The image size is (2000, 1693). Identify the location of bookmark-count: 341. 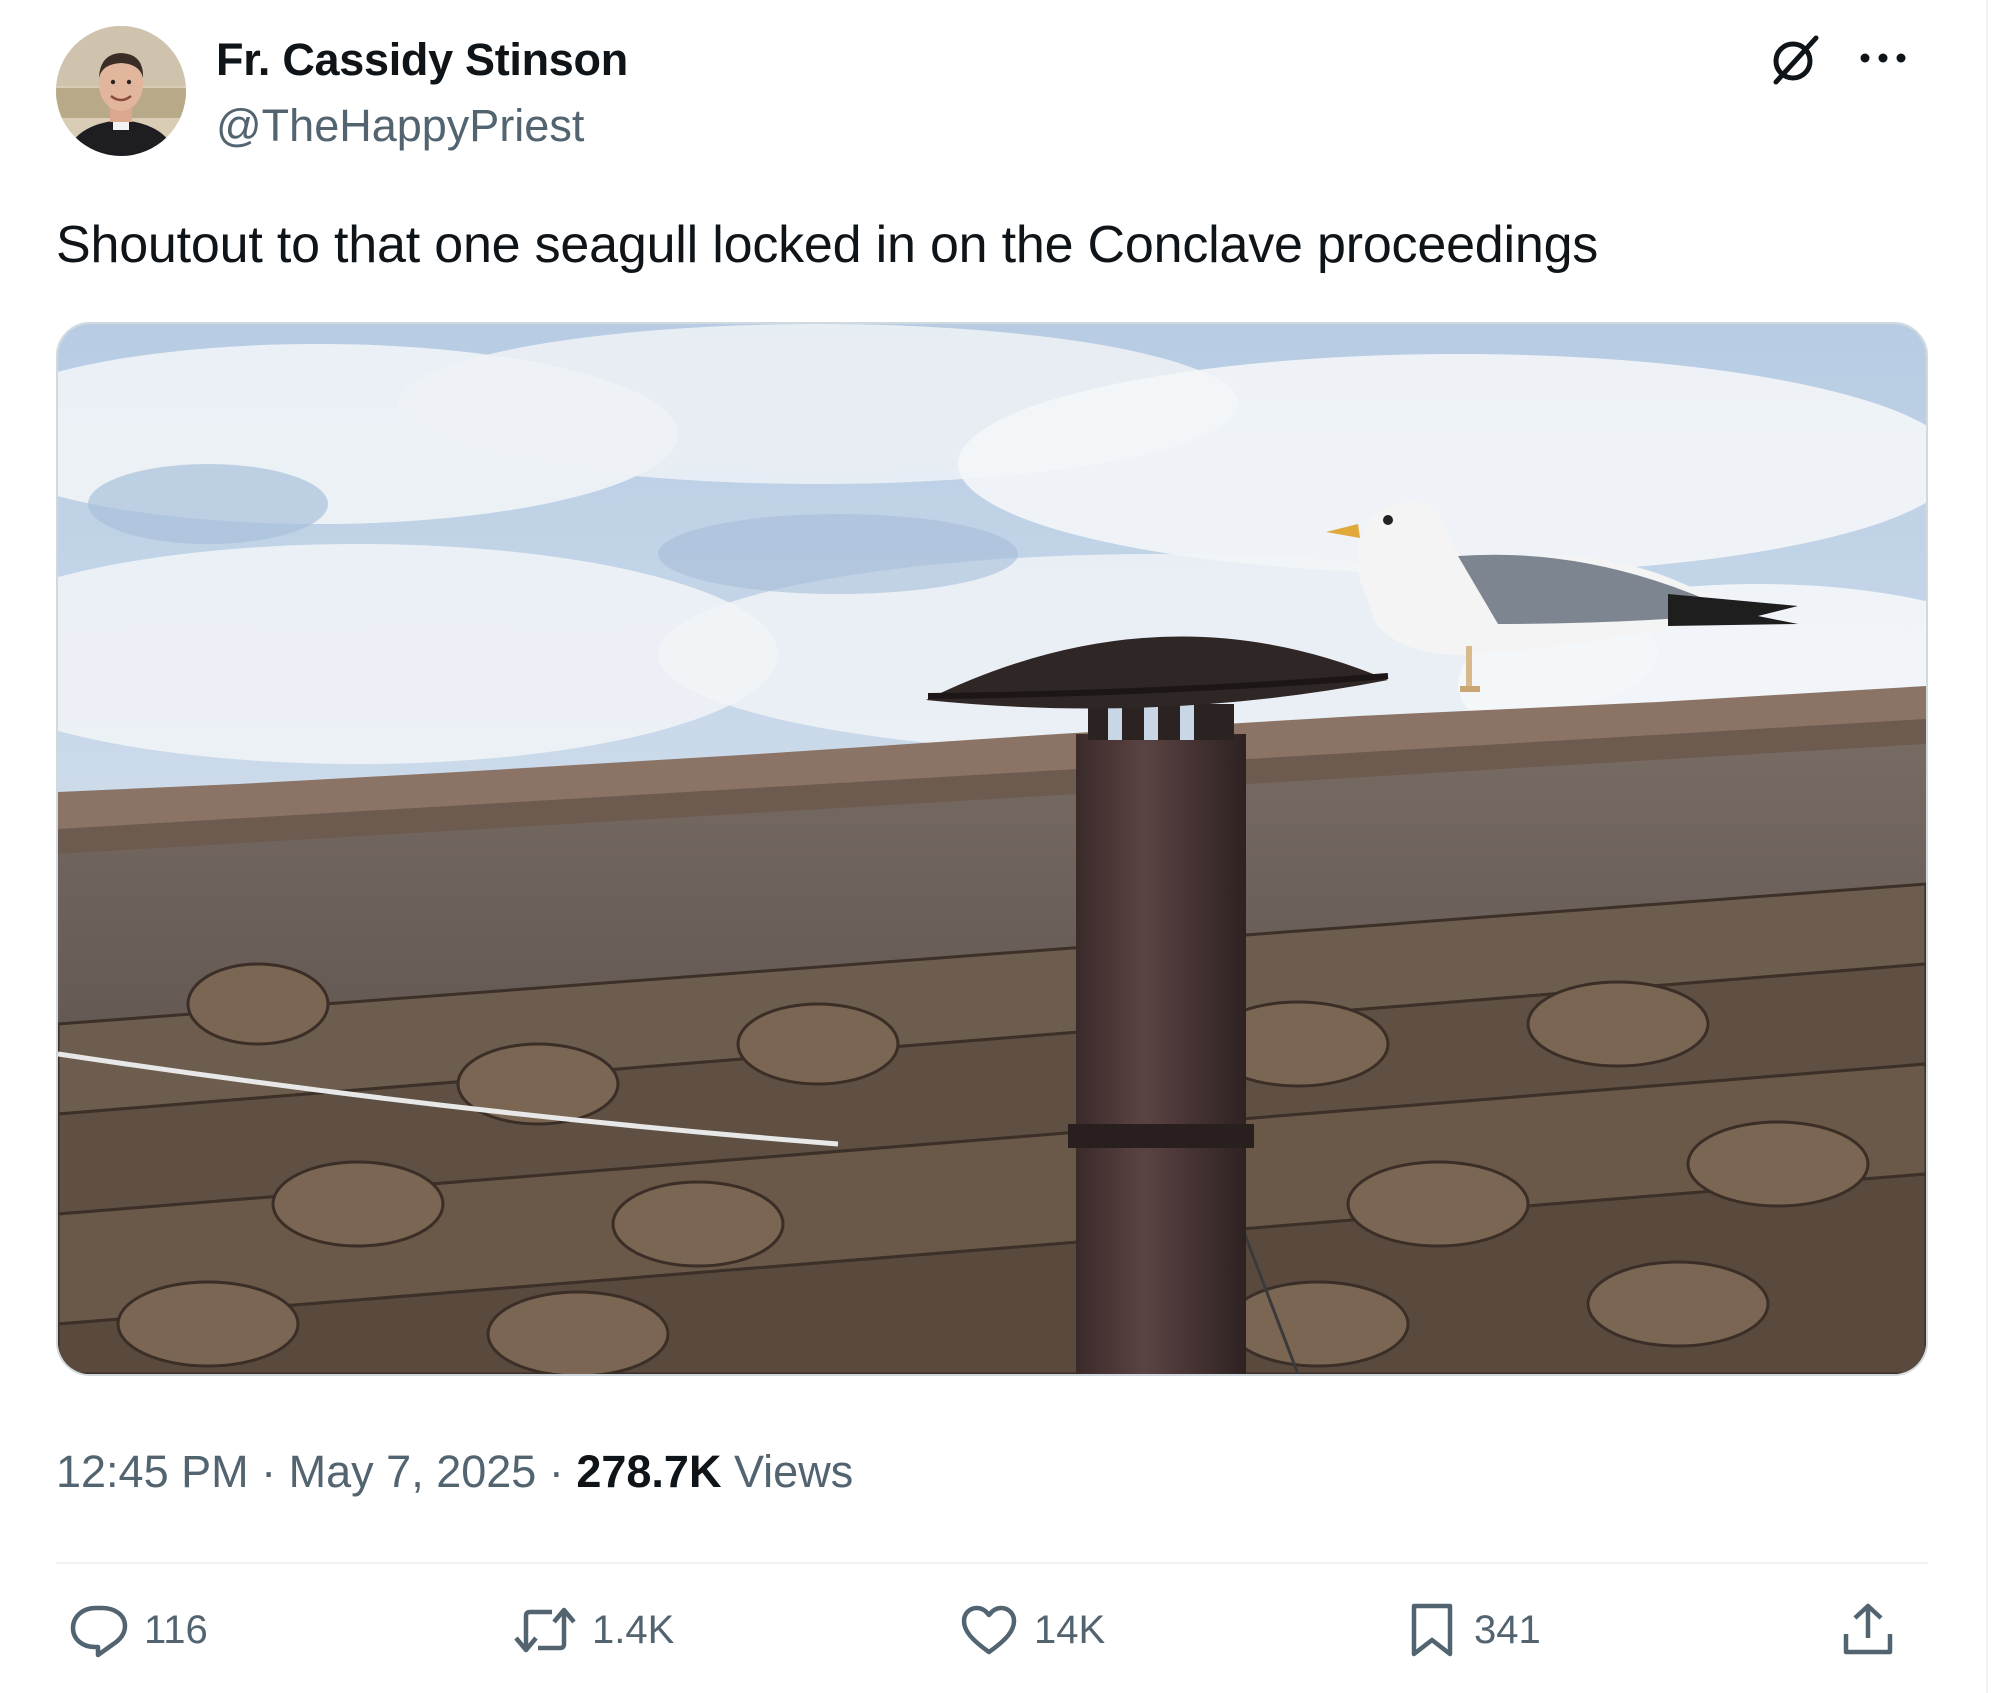
(1507, 1629).